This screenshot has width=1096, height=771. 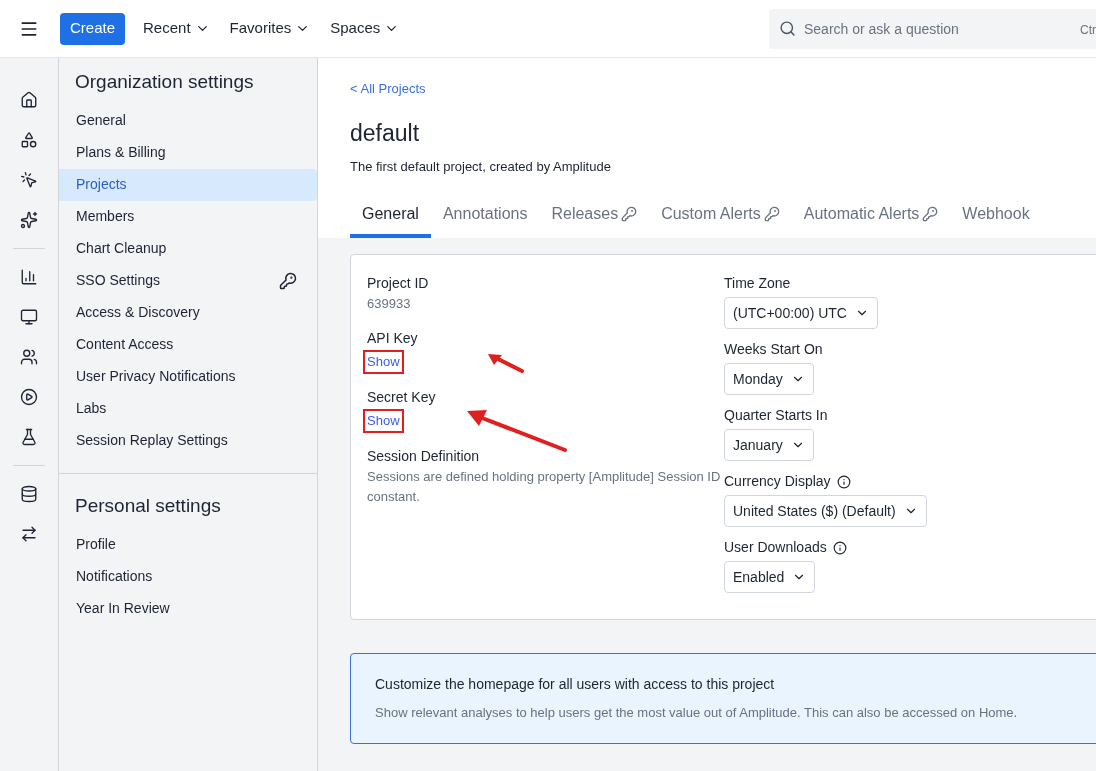 What do you see at coordinates (388, 88) in the screenshot?
I see `back-link: < All Projects` at bounding box center [388, 88].